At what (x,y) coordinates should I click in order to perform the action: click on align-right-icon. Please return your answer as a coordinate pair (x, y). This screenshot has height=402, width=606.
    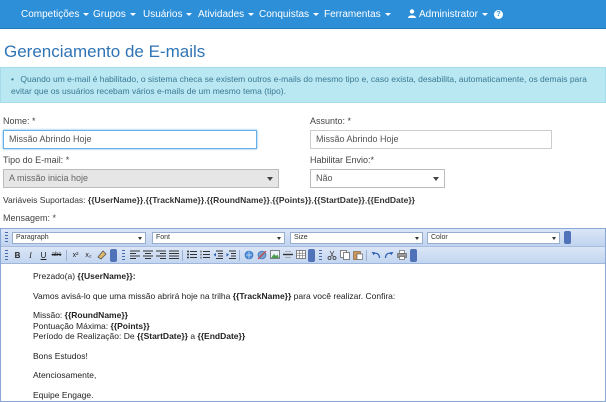
    Looking at the image, I should click on (160, 255).